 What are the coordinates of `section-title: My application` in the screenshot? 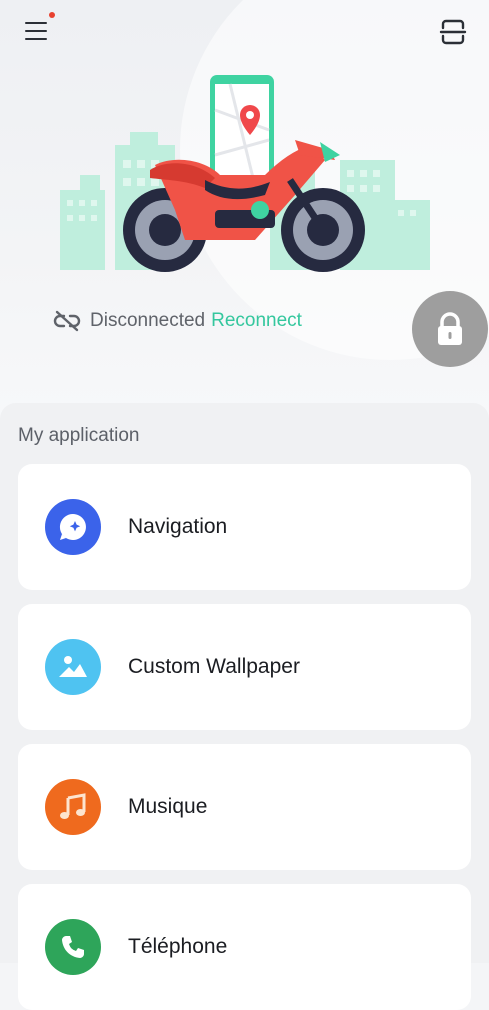 It's located at (79, 435).